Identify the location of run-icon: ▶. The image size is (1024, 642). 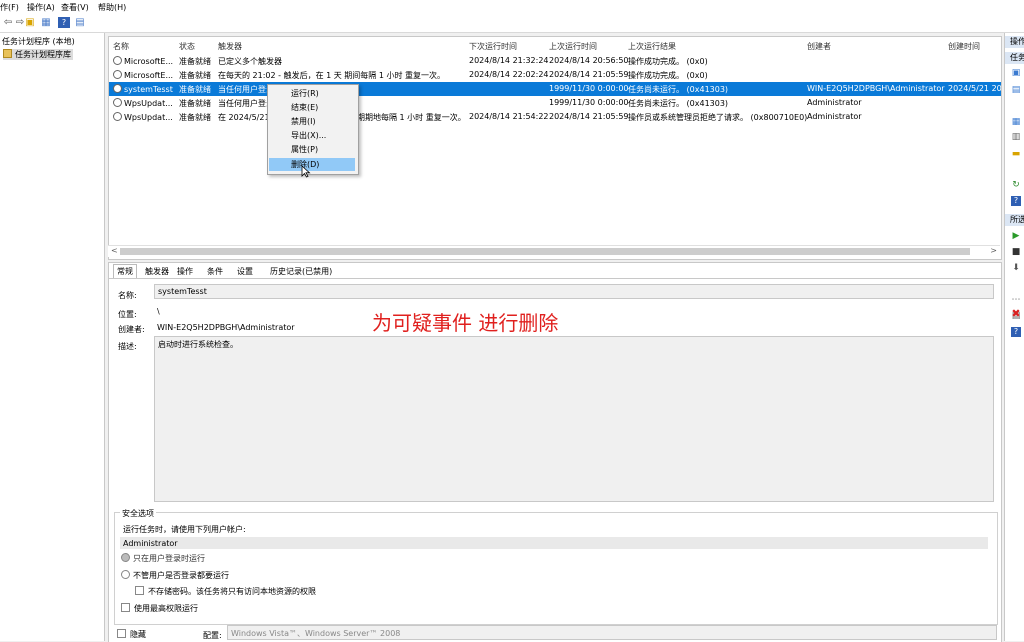
(1016, 236).